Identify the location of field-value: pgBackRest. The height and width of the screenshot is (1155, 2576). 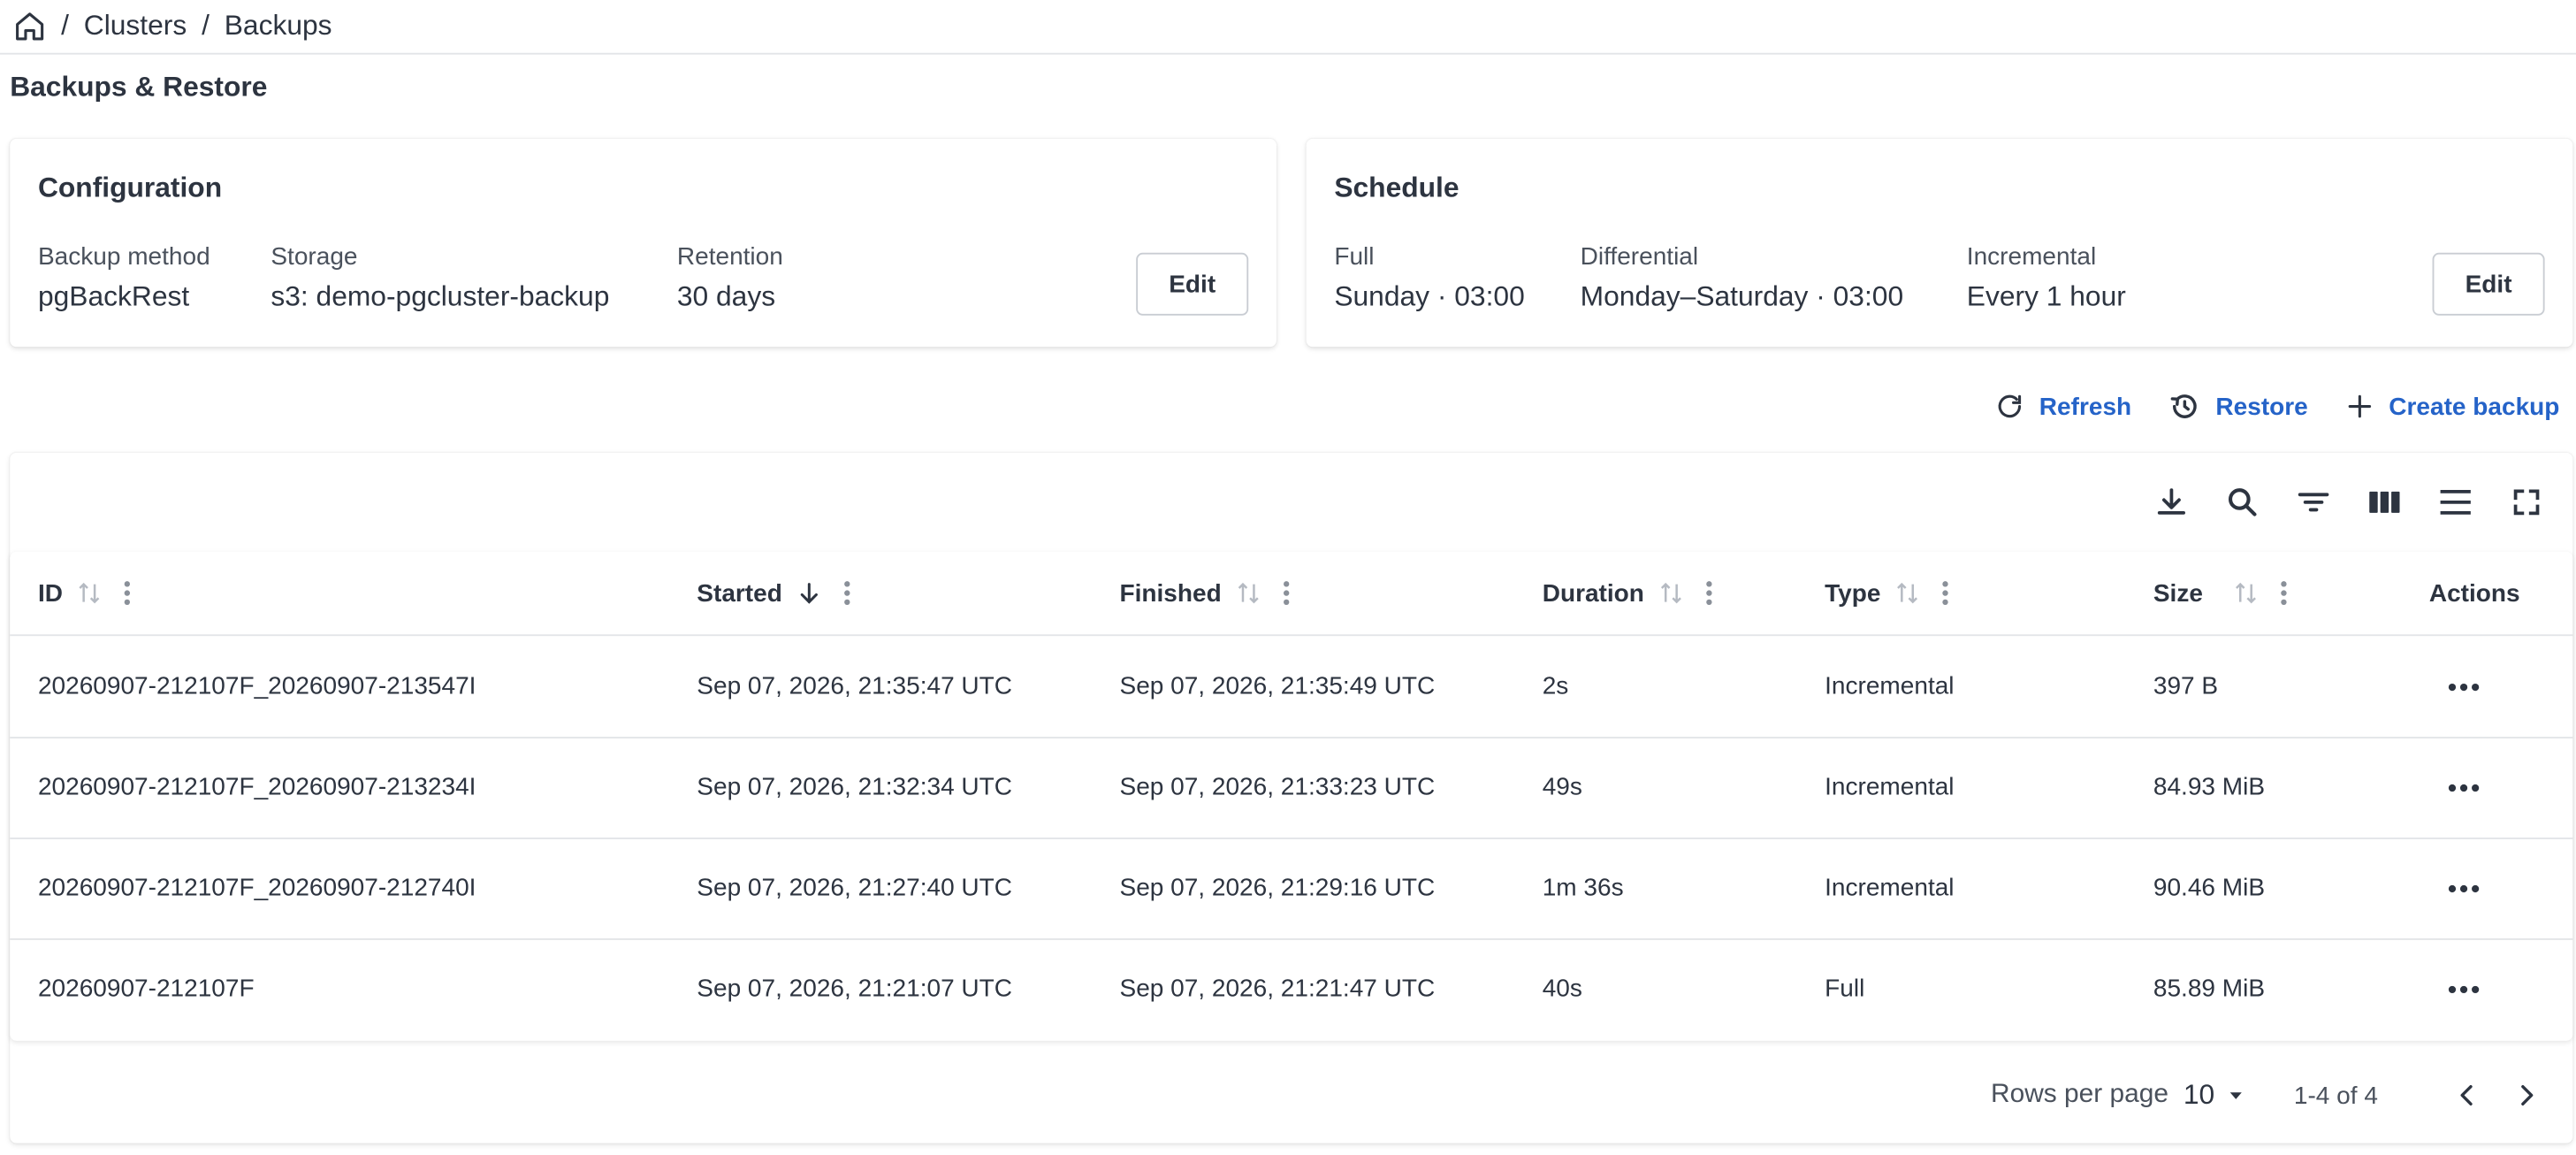
(113, 296).